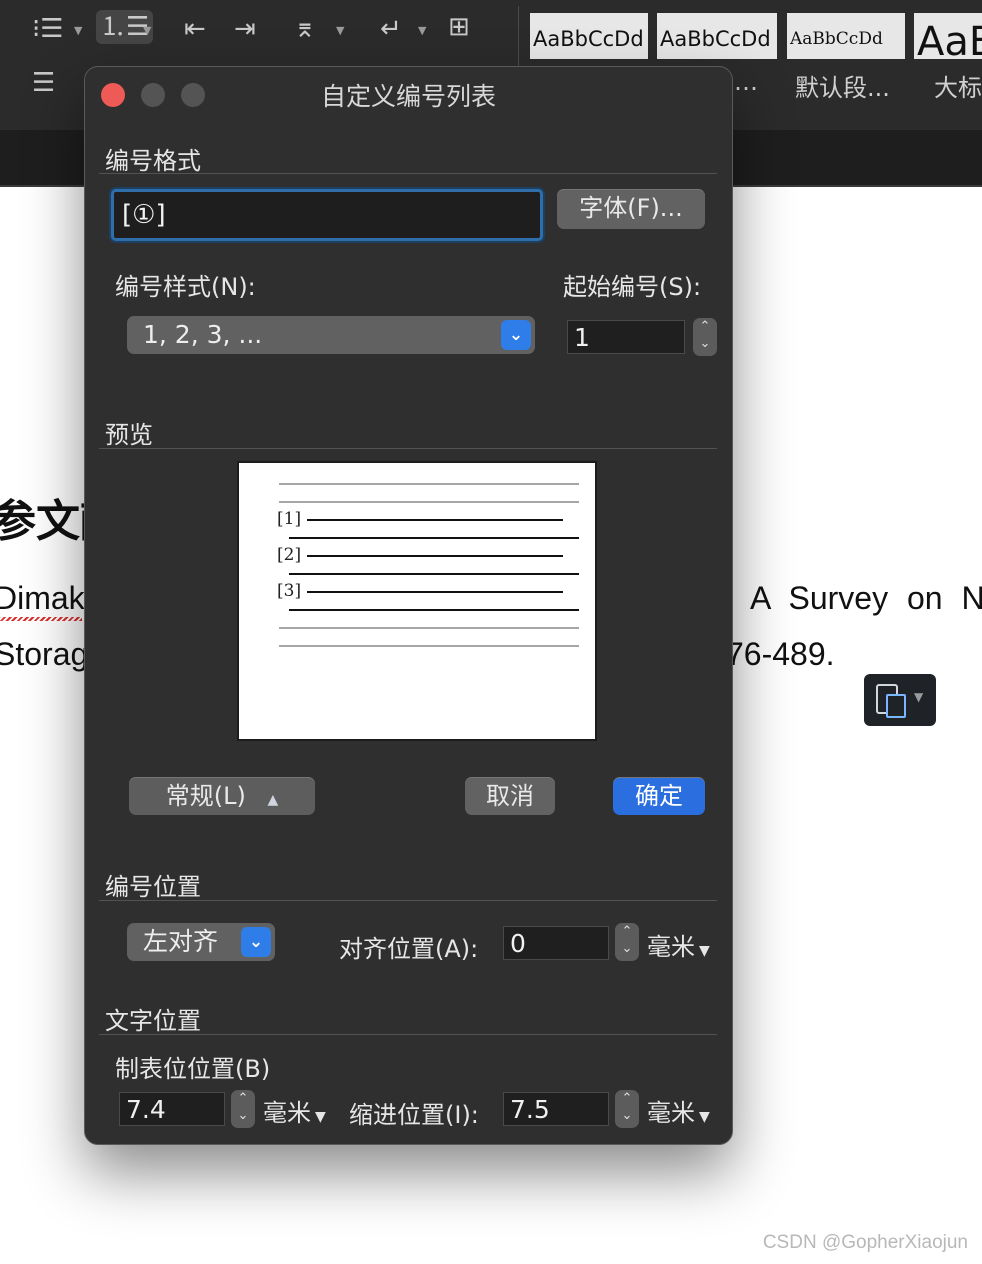  I want to click on tab-stop-label: 制表位位置(B), so click(193, 1069).